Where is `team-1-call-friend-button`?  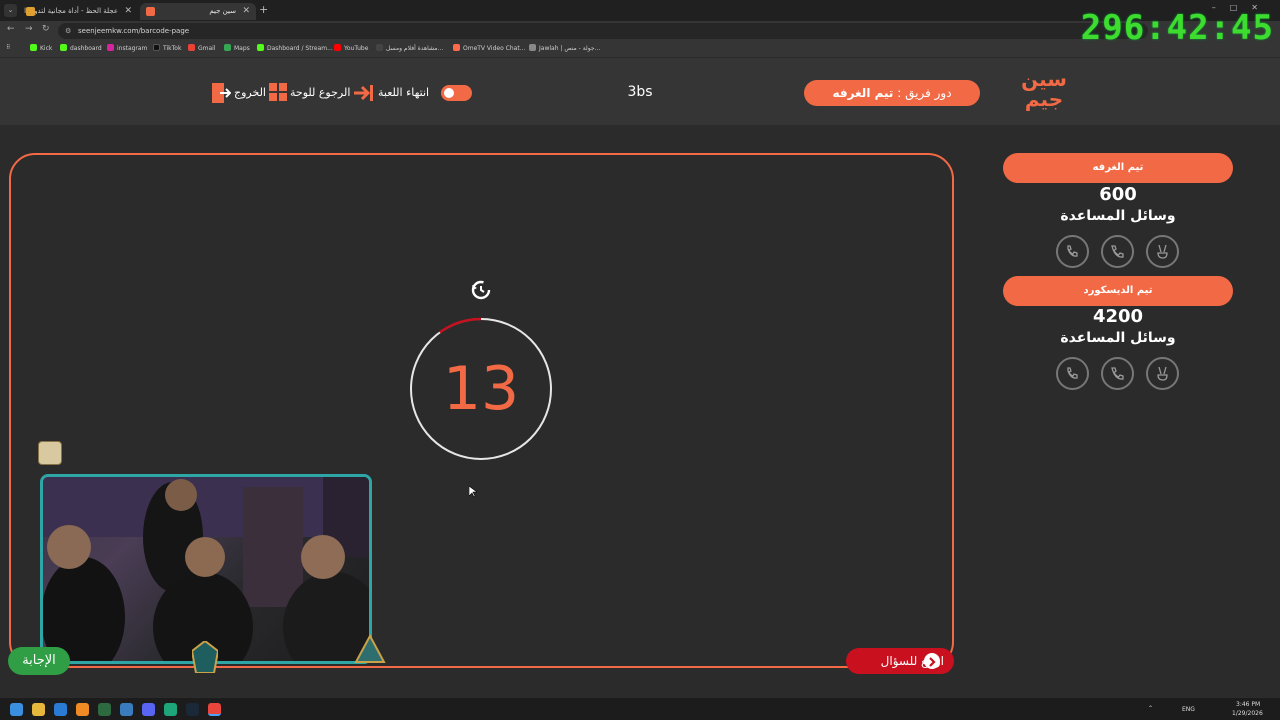 team-1-call-friend-button is located at coordinates (1117, 251).